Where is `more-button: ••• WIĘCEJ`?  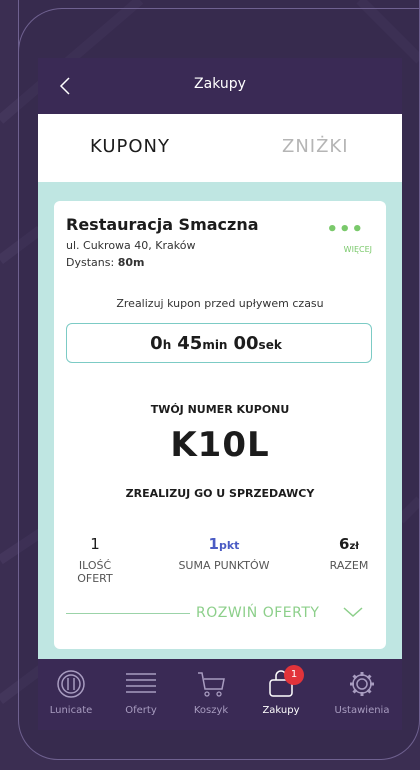
more-button: ••• WIĘCEJ is located at coordinates (342, 237).